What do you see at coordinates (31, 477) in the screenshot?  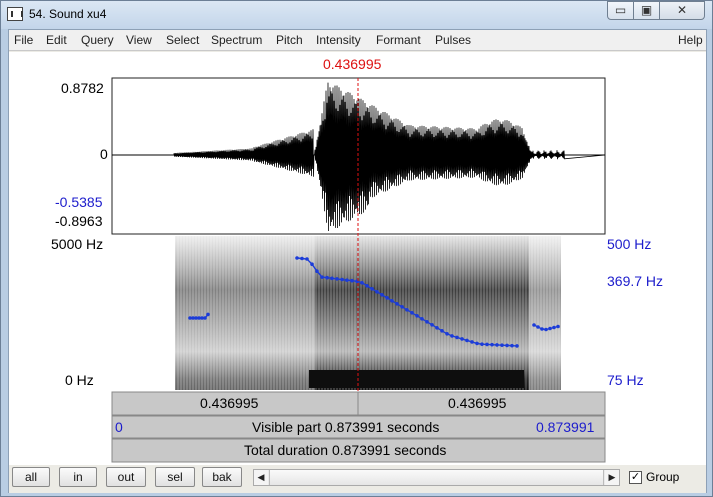 I see `zoom-all-button: all` at bounding box center [31, 477].